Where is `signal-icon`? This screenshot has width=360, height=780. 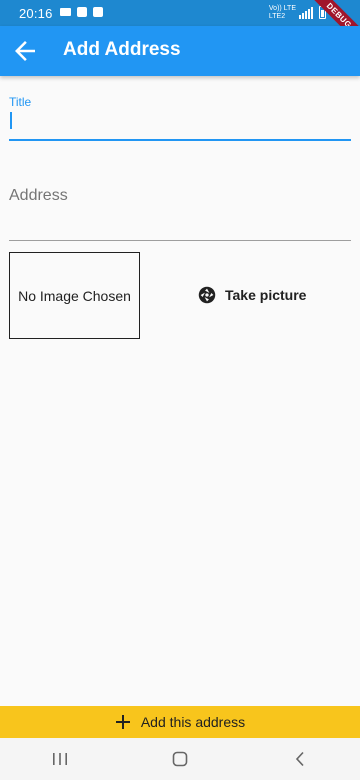
signal-icon is located at coordinates (306, 12).